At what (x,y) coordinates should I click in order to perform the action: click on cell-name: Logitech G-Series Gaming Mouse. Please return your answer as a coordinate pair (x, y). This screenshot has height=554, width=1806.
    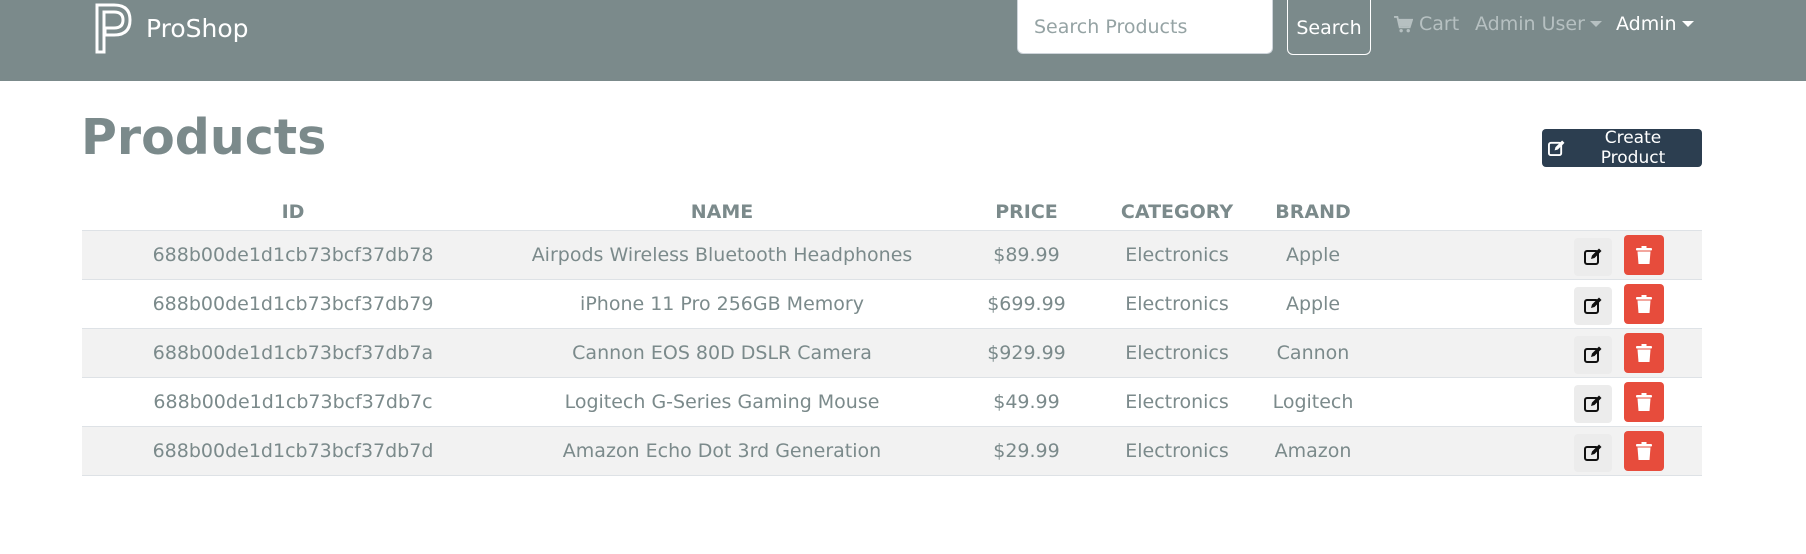
    Looking at the image, I should click on (722, 402).